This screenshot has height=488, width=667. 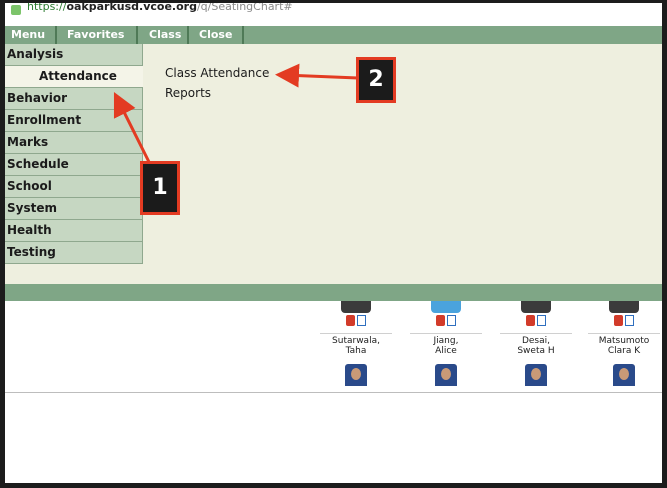 I want to click on callout-badge-1: 1, so click(x=160, y=188).